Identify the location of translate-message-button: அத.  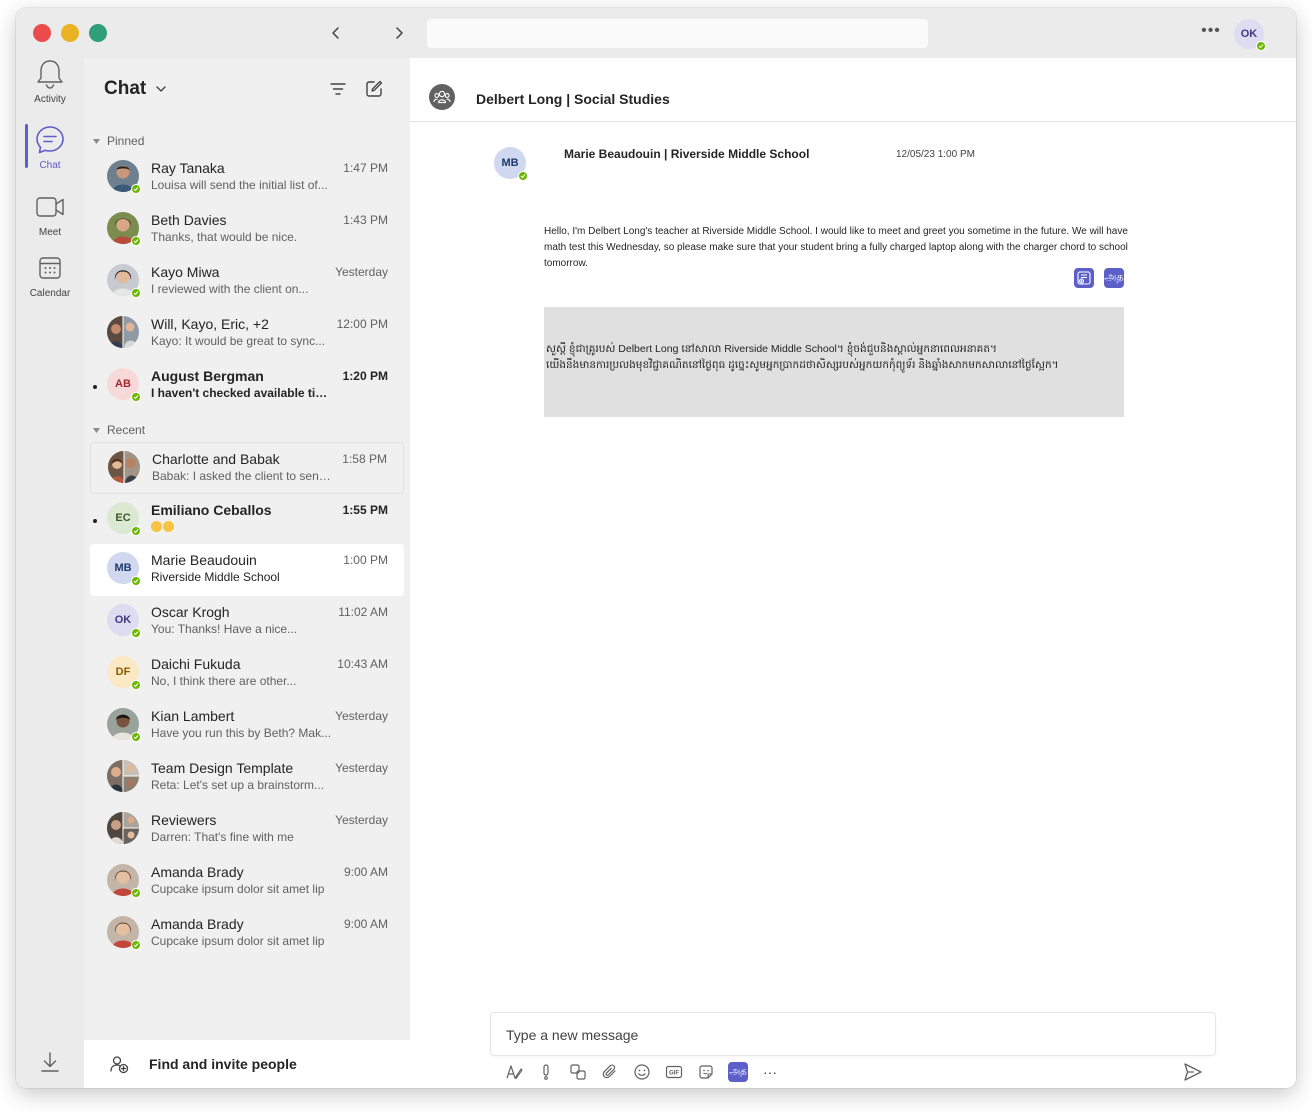
(1114, 278).